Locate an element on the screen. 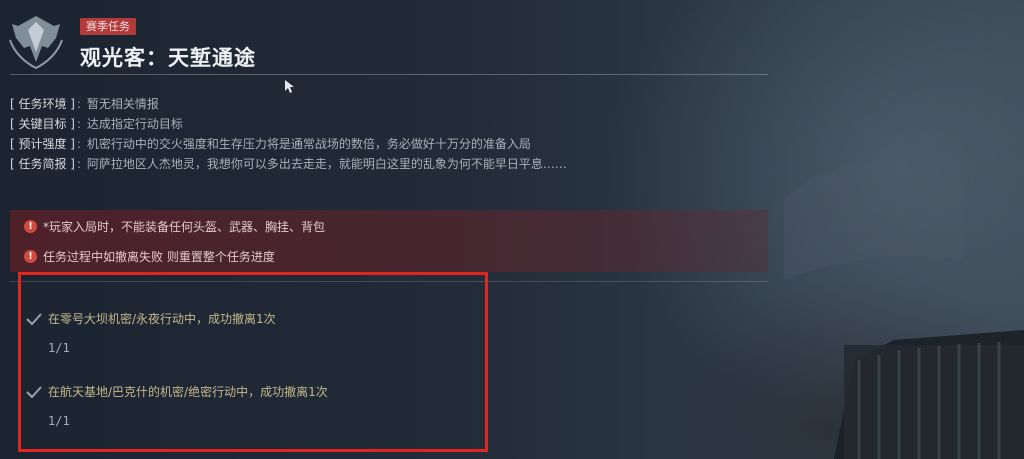 This screenshot has height=459, width=1024. season-task-badge: 赛季任务 is located at coordinates (108, 26).